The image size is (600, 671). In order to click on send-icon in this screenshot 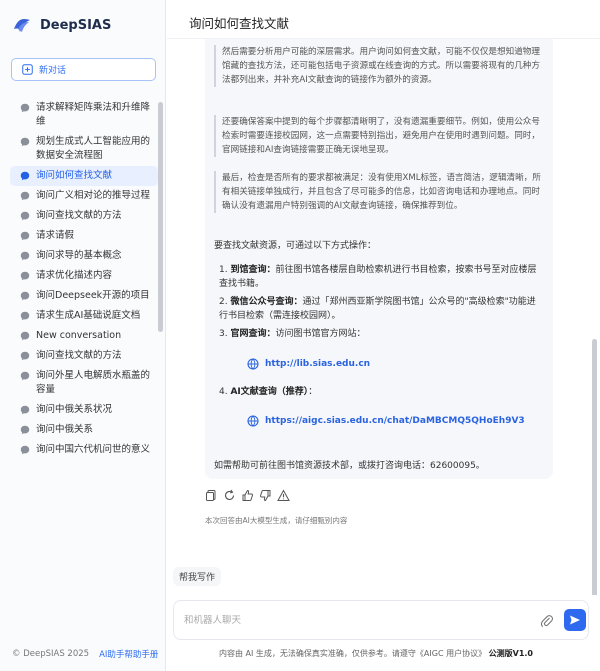, I will do `click(575, 620)`.